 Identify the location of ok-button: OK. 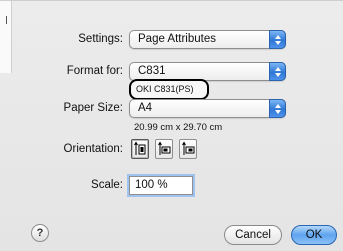
(314, 235).